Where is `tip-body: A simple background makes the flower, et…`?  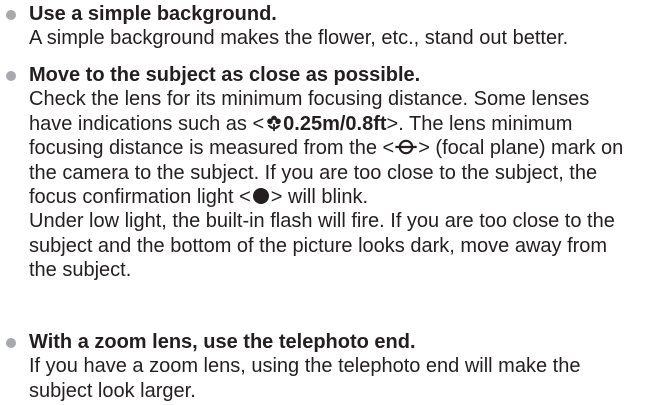
tip-body: A simple background makes the flower, et… is located at coordinates (349, 38).